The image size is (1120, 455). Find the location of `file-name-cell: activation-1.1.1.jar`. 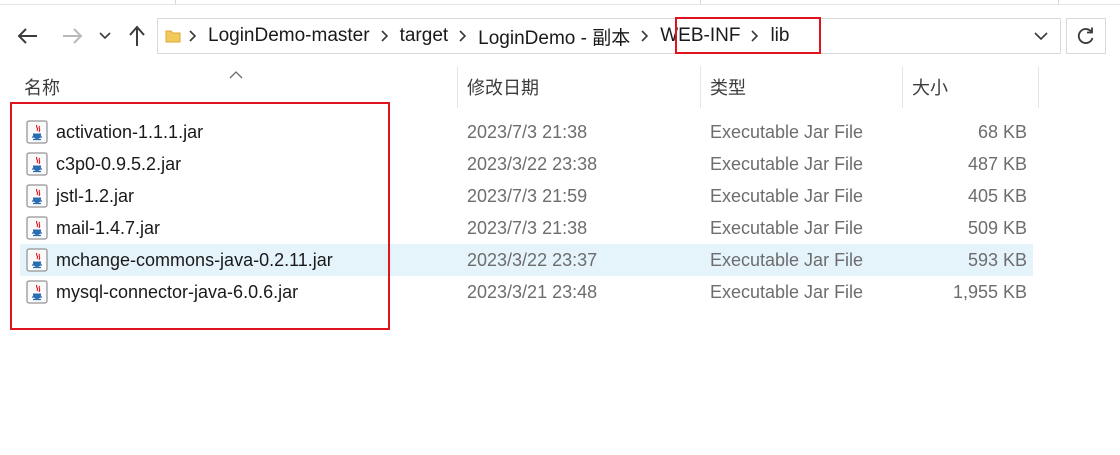

file-name-cell: activation-1.1.1.jar is located at coordinates (114, 132).